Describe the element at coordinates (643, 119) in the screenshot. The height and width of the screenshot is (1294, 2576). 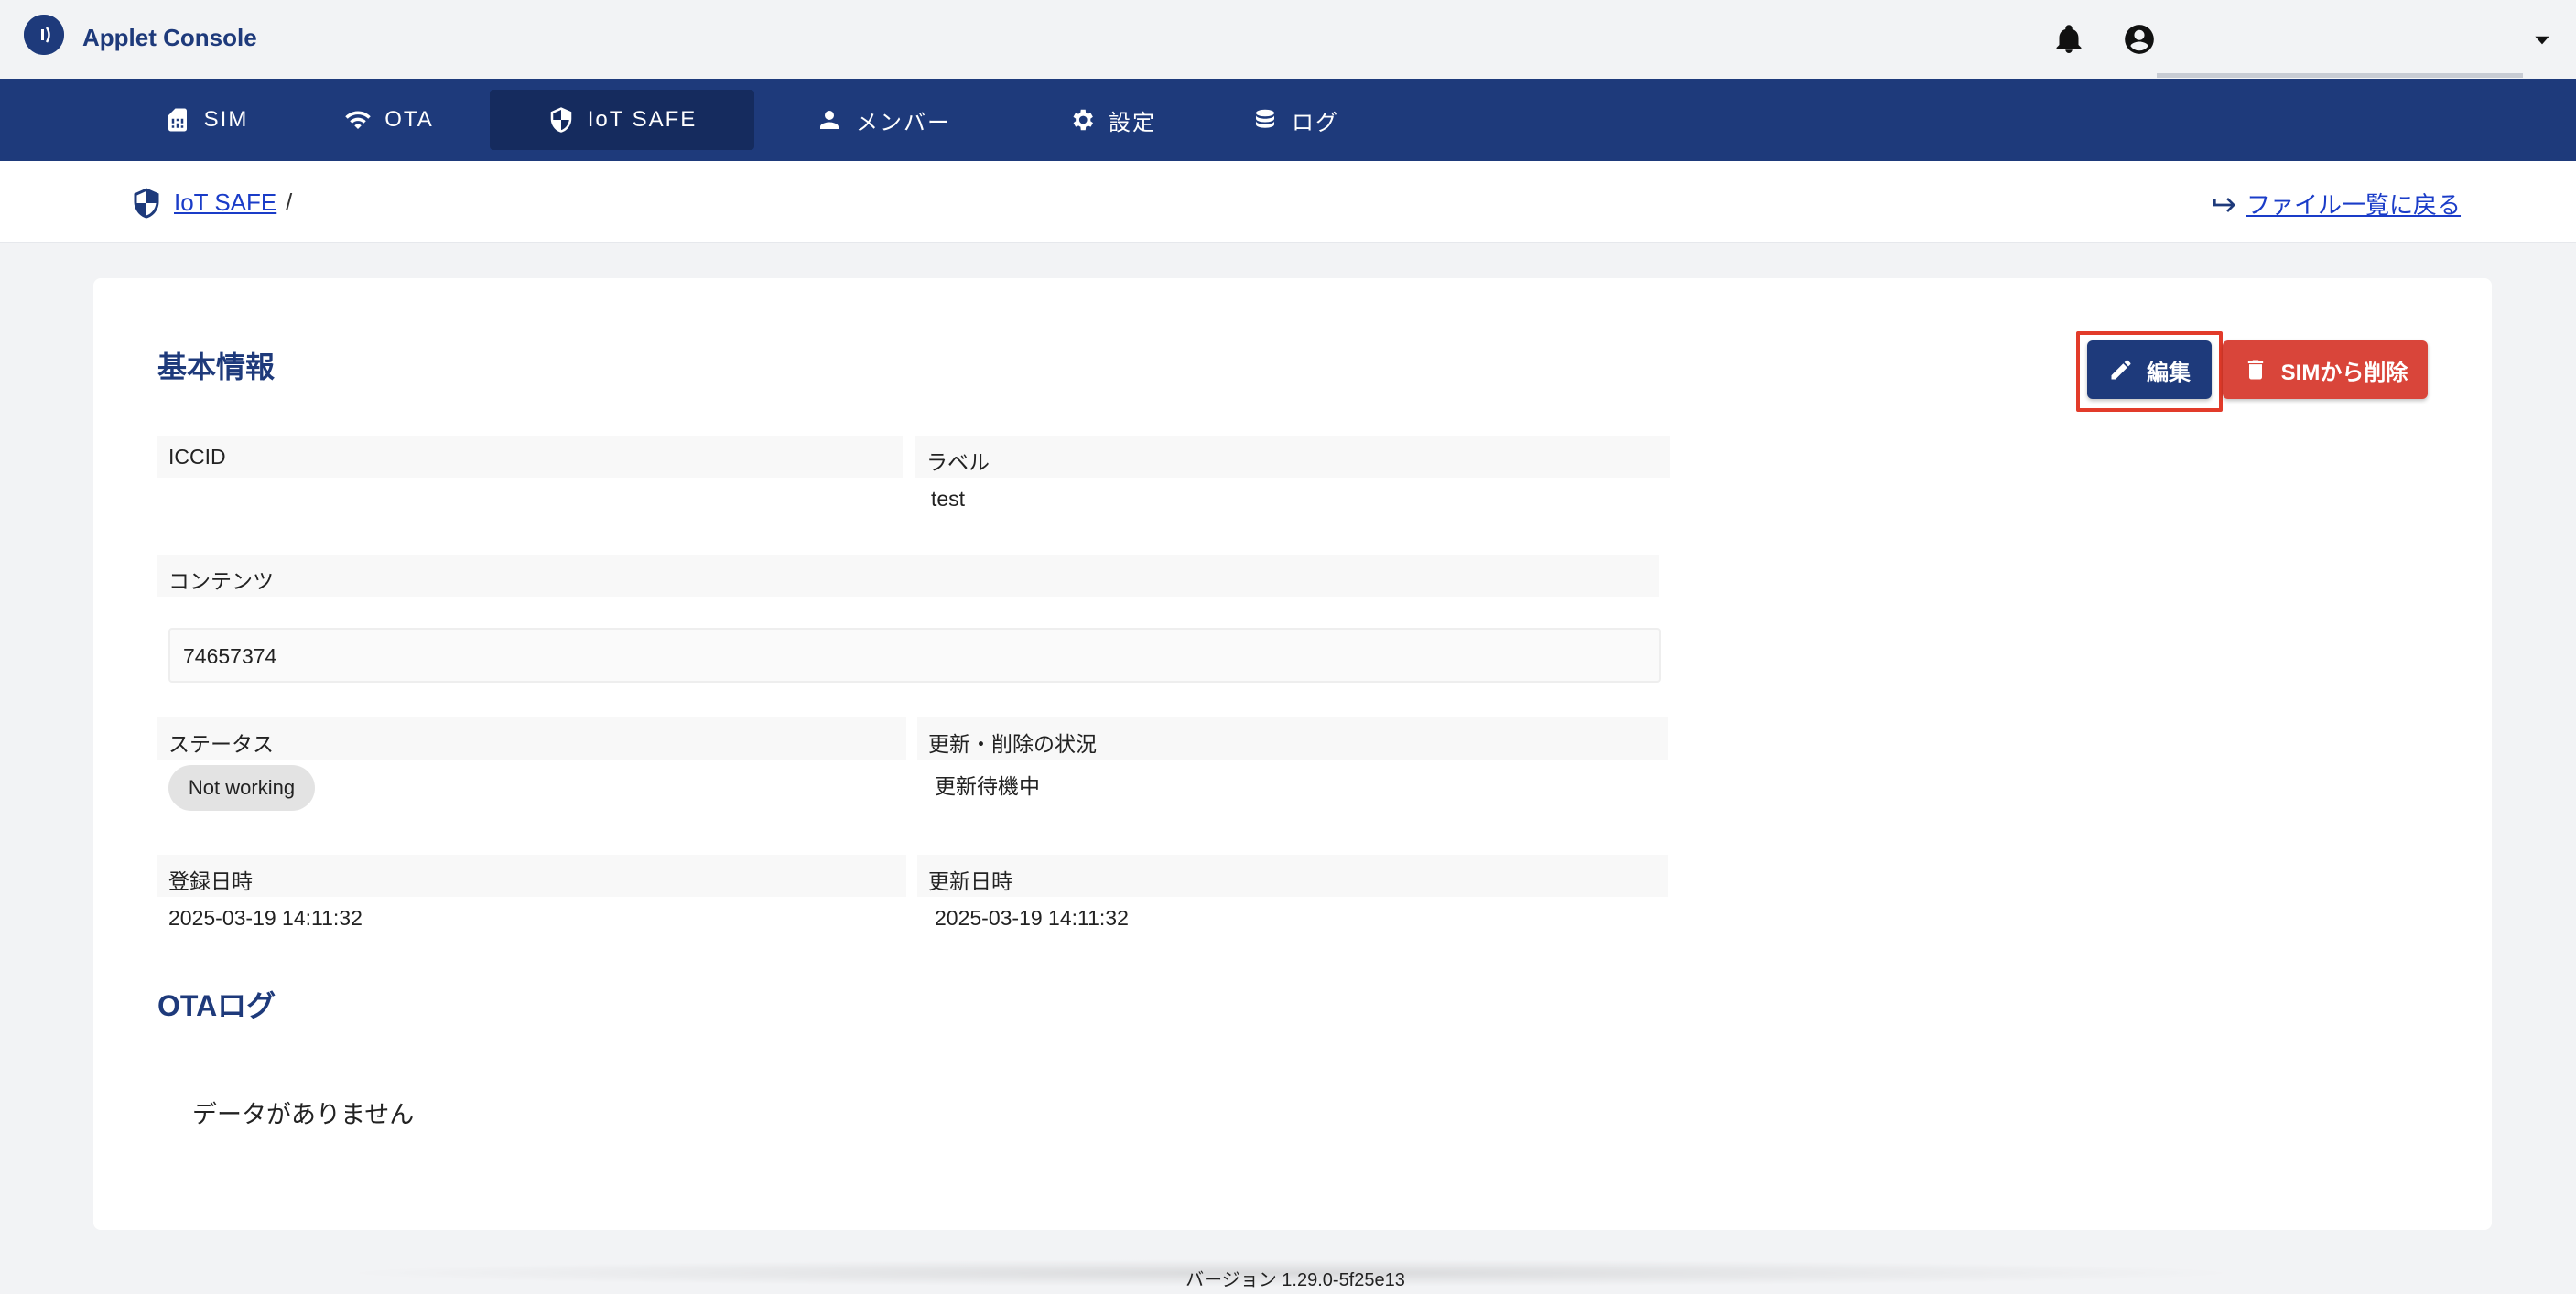
I see `tab-label: IoT SAFE` at that location.